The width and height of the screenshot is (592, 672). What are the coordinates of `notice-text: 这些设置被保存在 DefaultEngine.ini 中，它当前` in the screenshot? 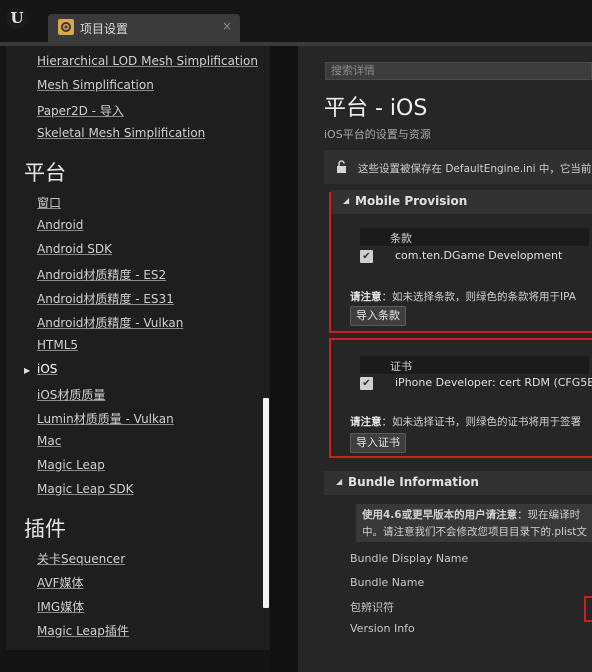 It's located at (475, 169).